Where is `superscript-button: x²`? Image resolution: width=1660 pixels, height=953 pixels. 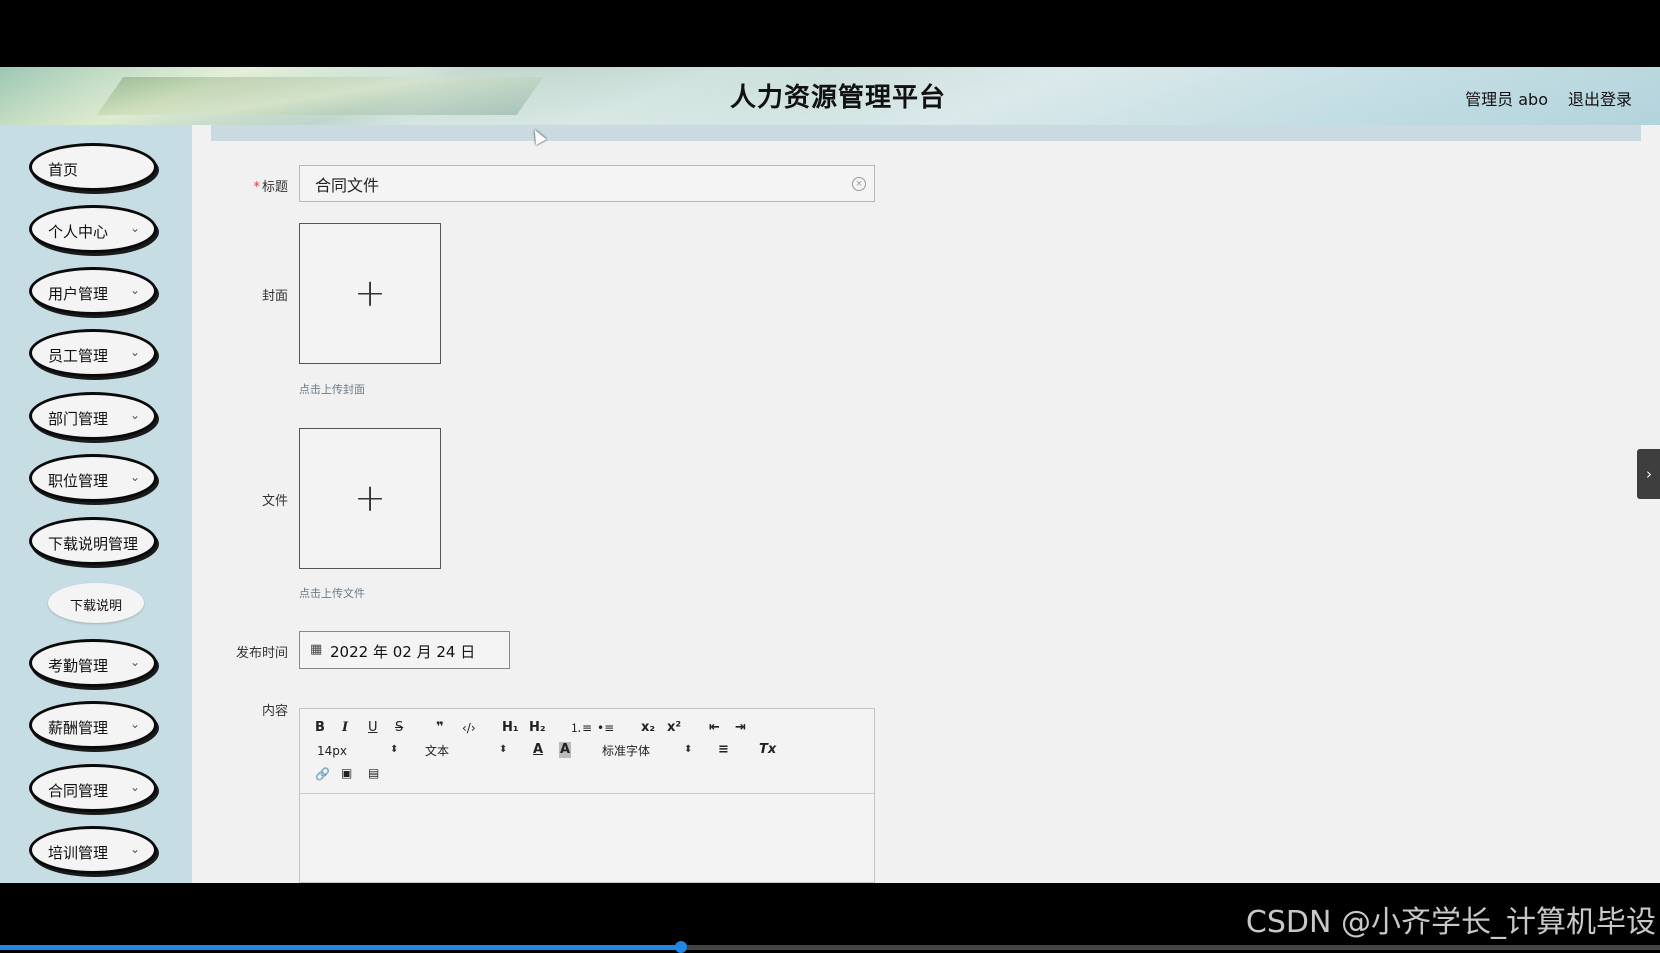
superscript-button: x² is located at coordinates (674, 728).